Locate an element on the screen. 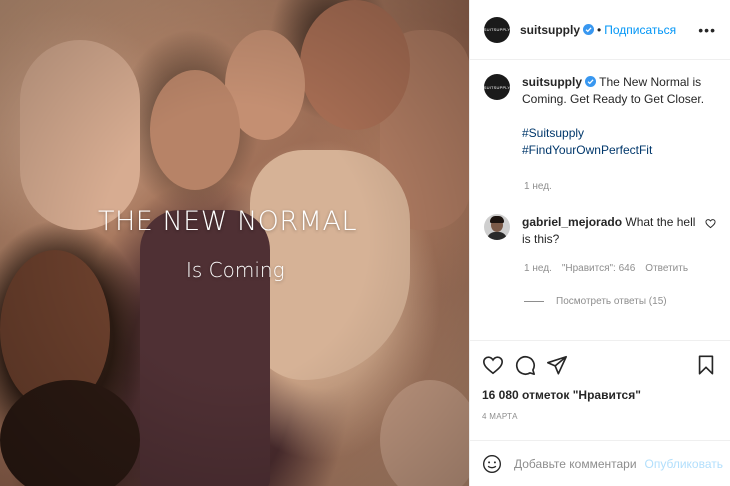  account-avatar: SUITSUPPLY is located at coordinates (497, 29).